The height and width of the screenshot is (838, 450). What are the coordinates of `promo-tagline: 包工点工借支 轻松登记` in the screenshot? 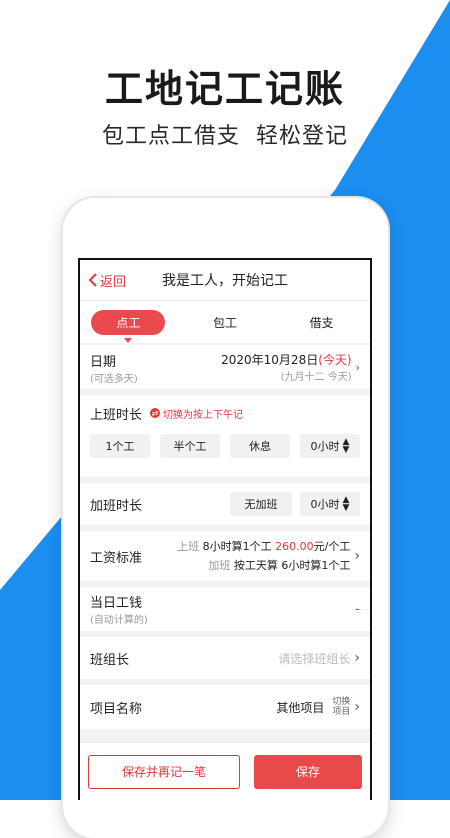 It's located at (225, 134).